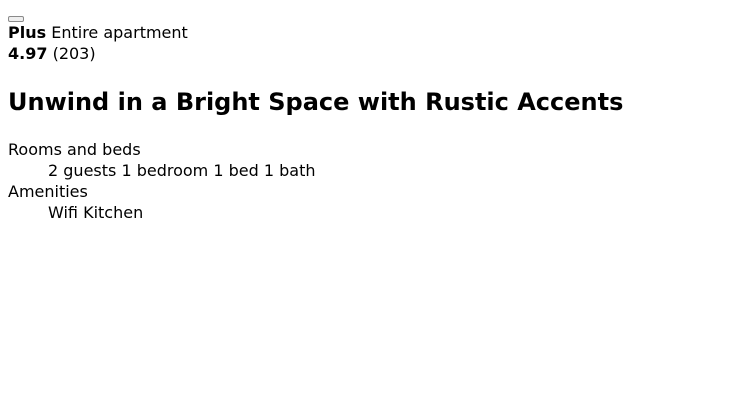 Image resolution: width=748 pixels, height=418 pixels. What do you see at coordinates (48, 191) in the screenshot?
I see `amenities-label: Amenities` at bounding box center [48, 191].